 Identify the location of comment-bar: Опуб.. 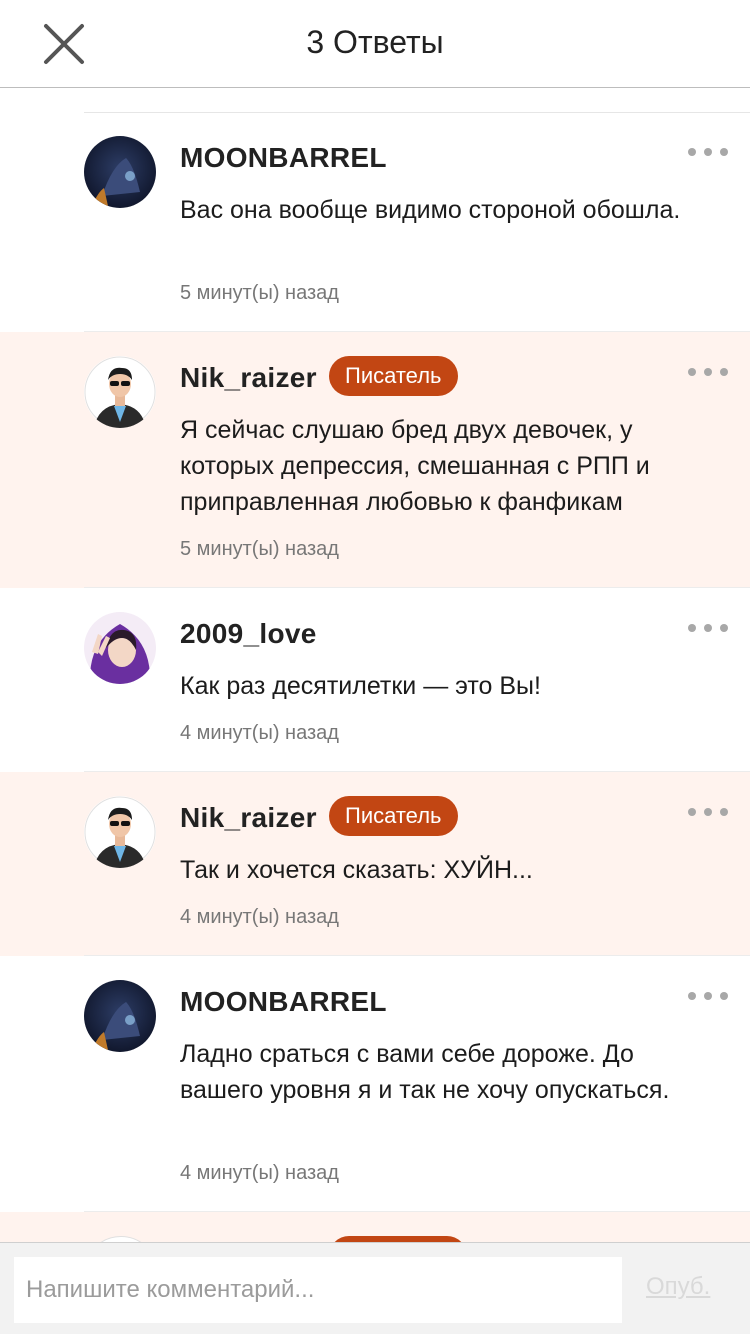
(375, 1288).